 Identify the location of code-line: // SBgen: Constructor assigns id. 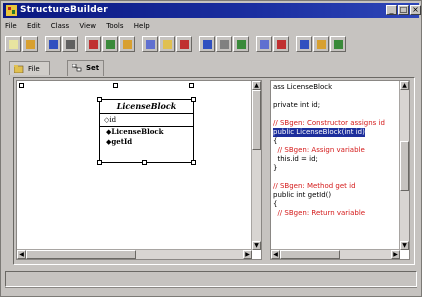
(329, 123).